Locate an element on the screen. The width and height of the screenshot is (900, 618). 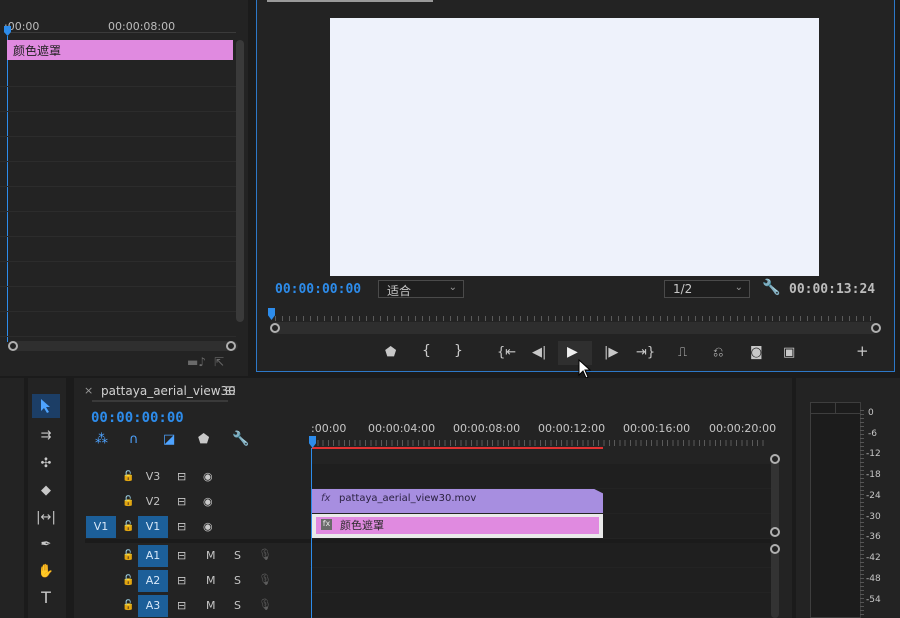
add-button-icon: + is located at coordinates (862, 351).